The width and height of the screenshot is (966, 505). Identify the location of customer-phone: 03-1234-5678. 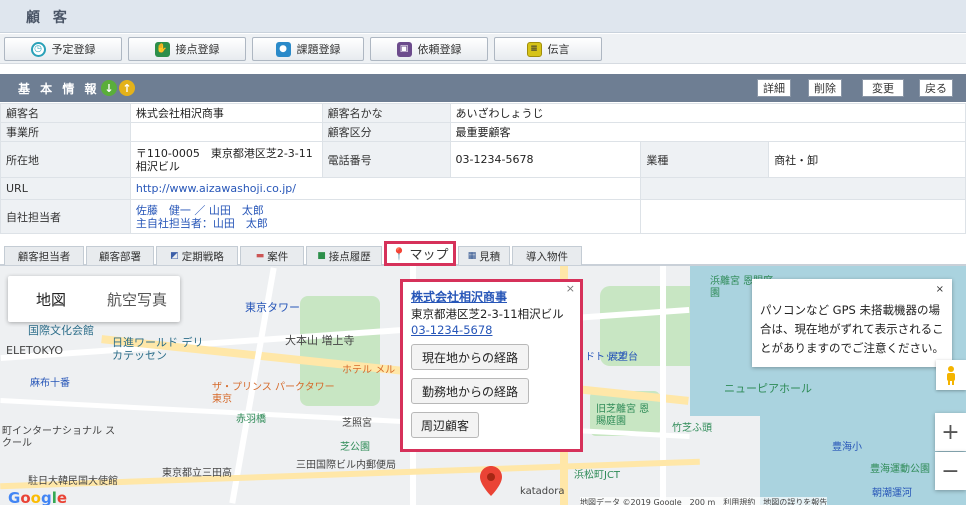
(545, 159).